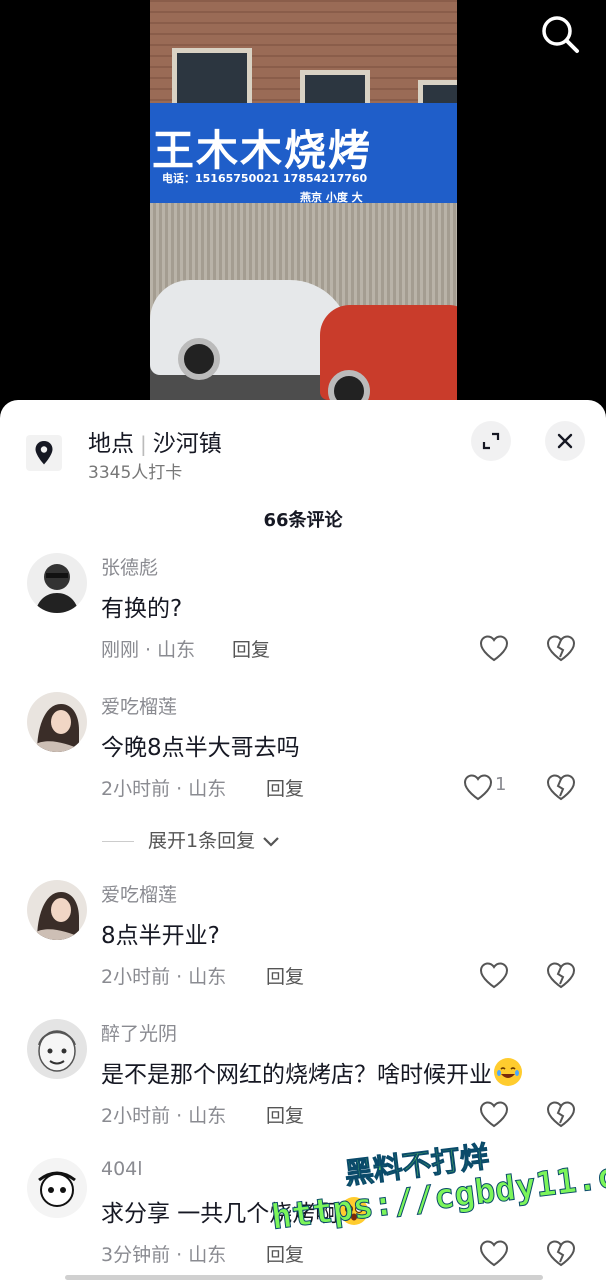  What do you see at coordinates (303, 520) in the screenshot?
I see `comment-count: 66条评论` at bounding box center [303, 520].